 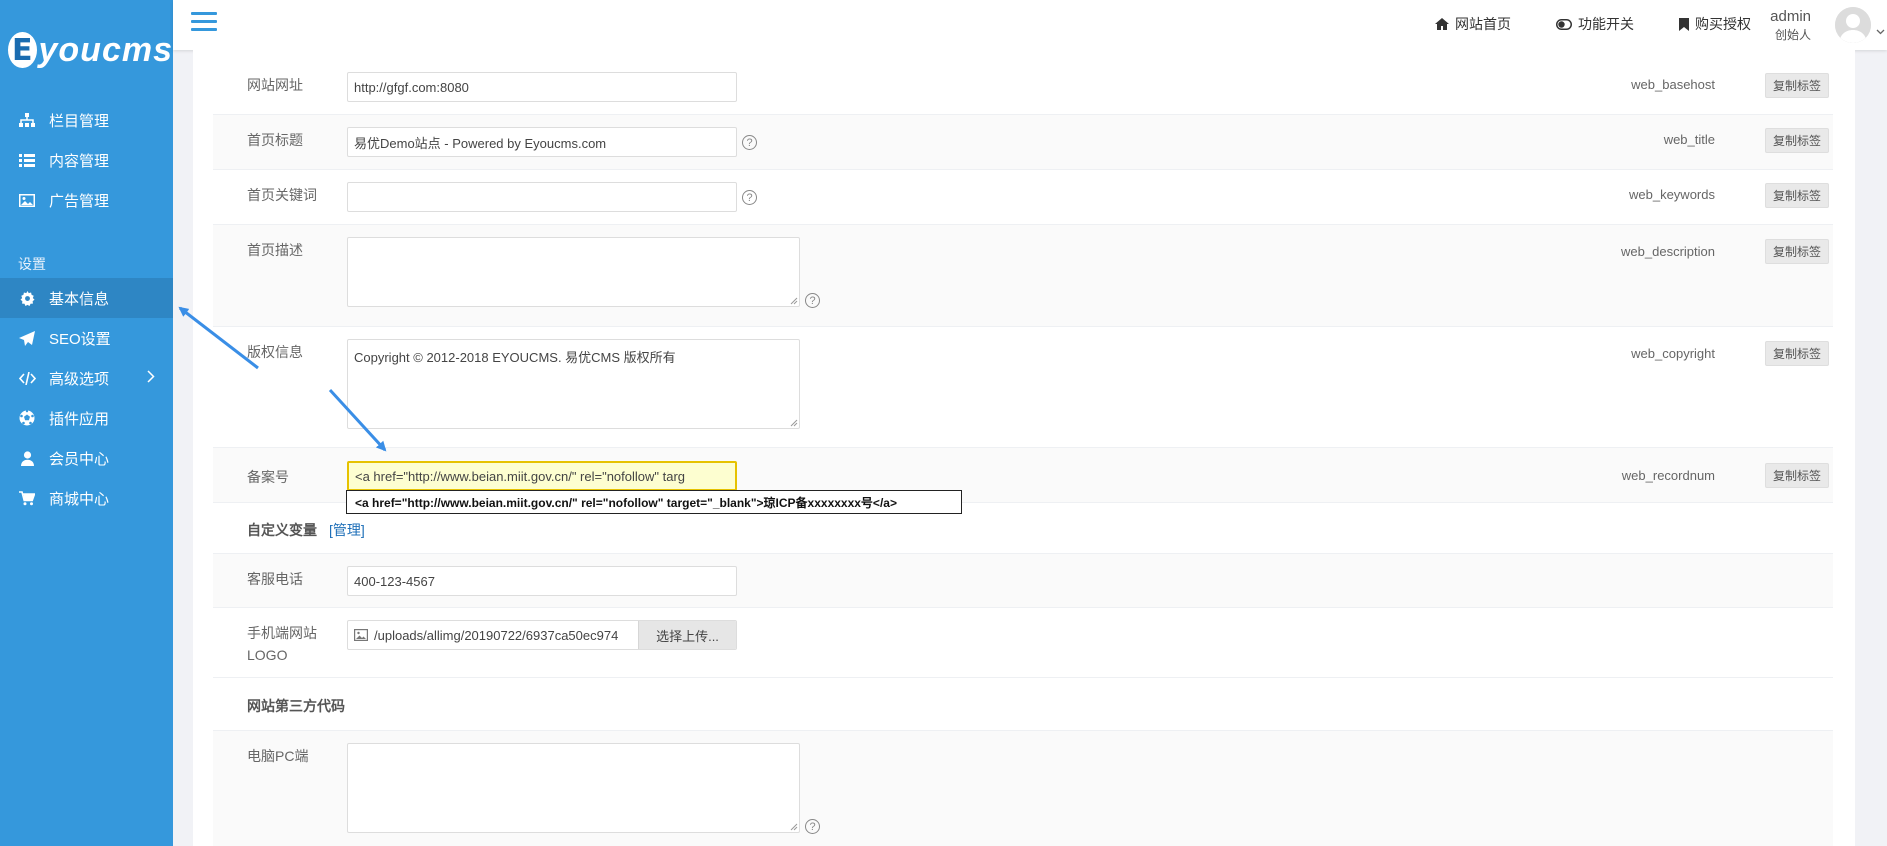 What do you see at coordinates (1023, 276) in the screenshot?
I see `row-web-description: 首页描述 ? web_description 复制标签` at bounding box center [1023, 276].